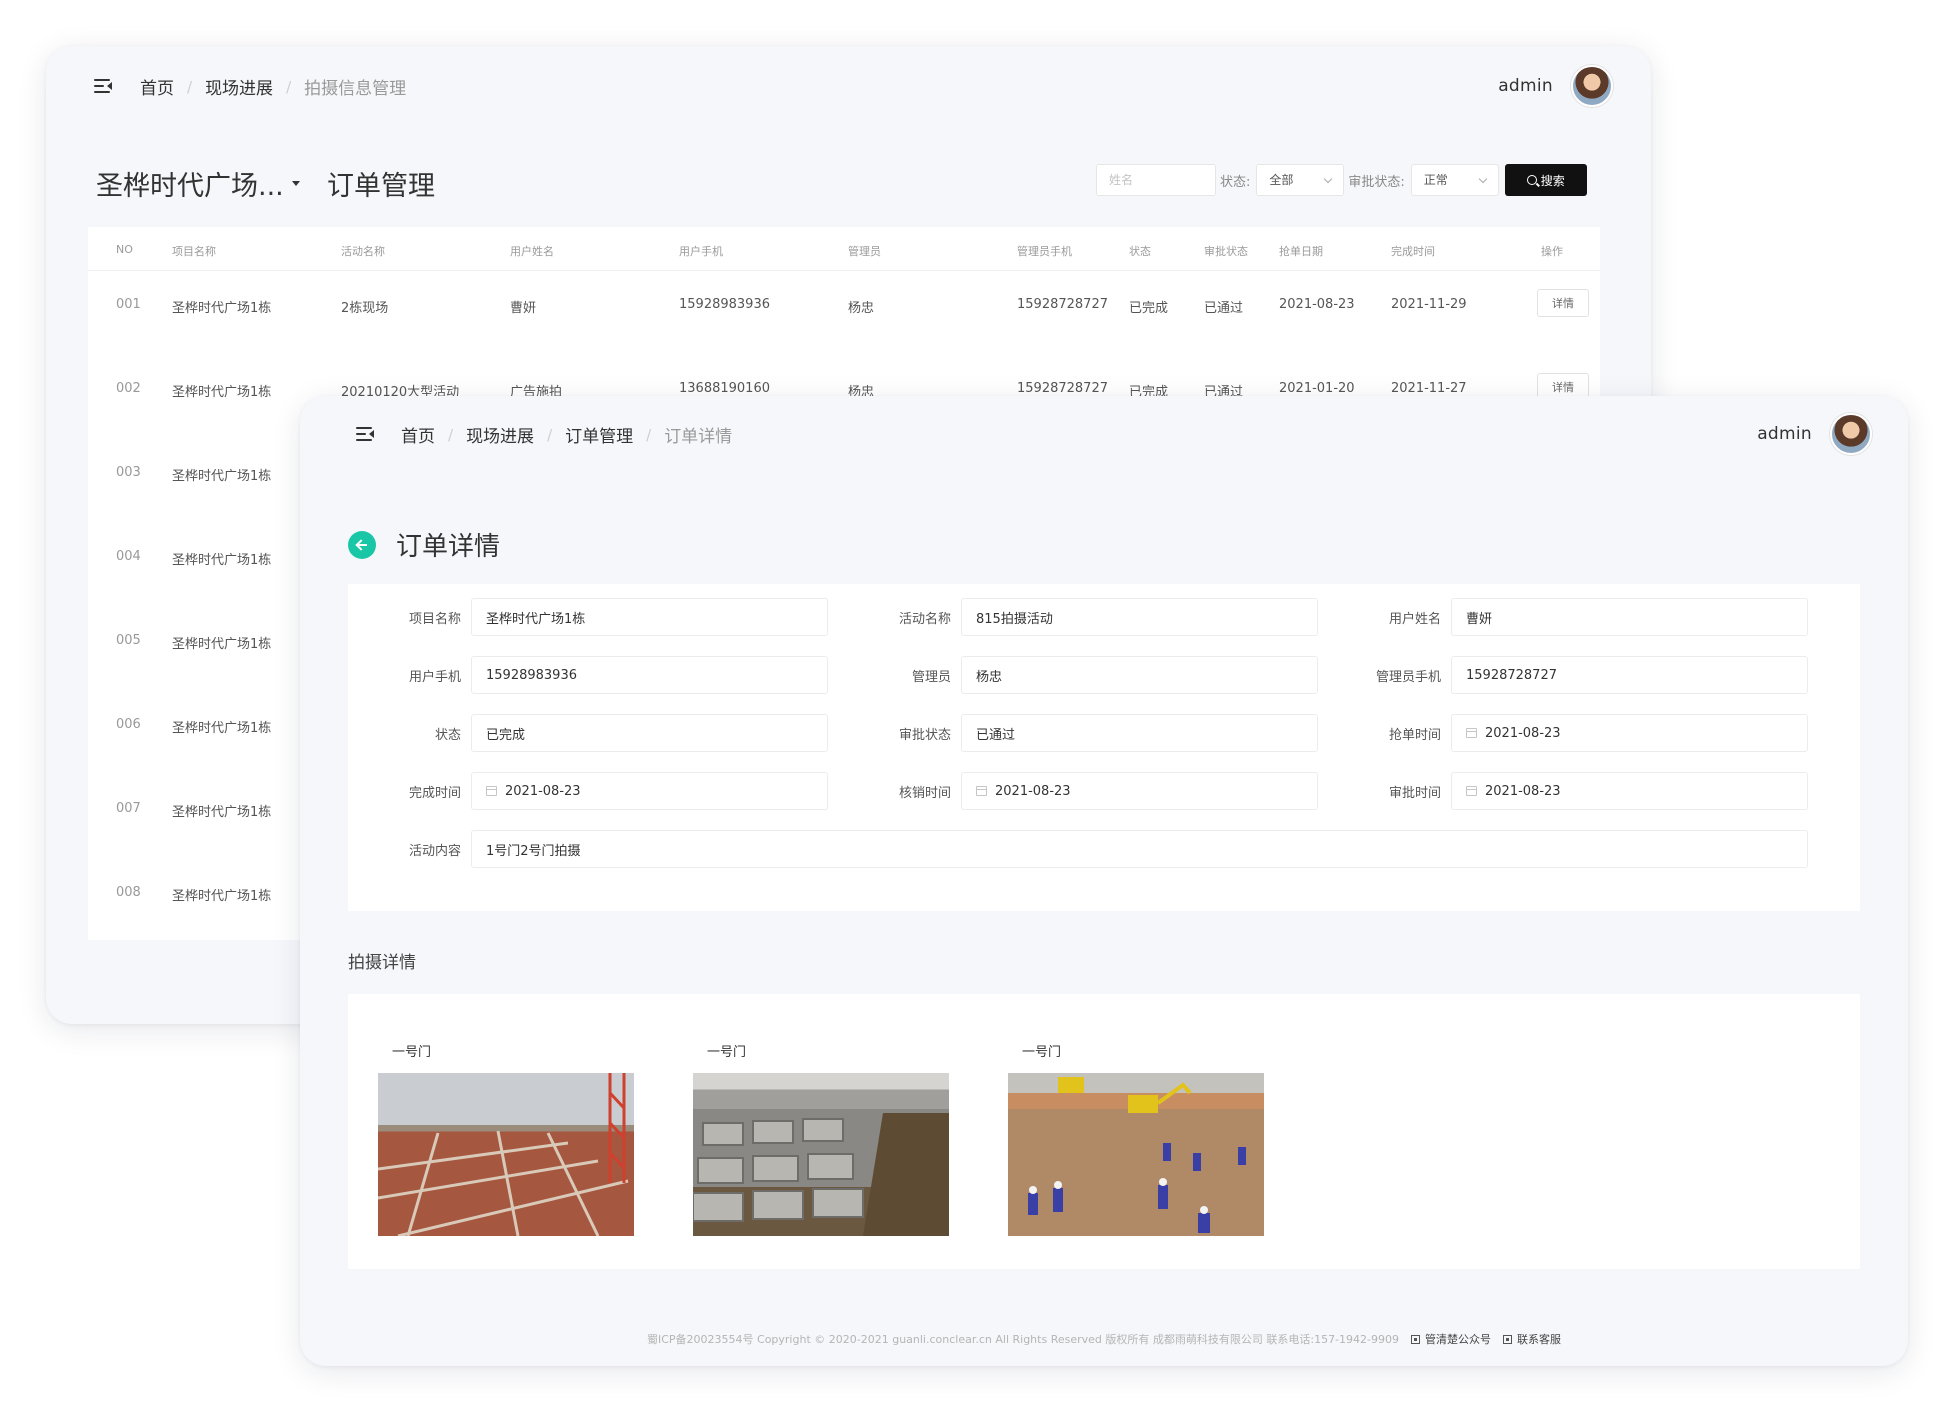 The image size is (1944, 1406). Describe the element at coordinates (1629, 733) in the screenshot. I see `grab-time-input: 2021-08-23` at that location.